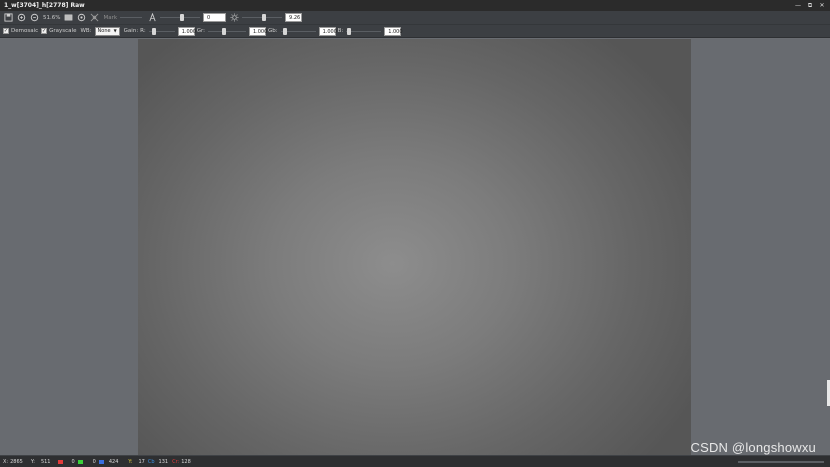  I want to click on gain-gb-label: Gb:, so click(272, 31).